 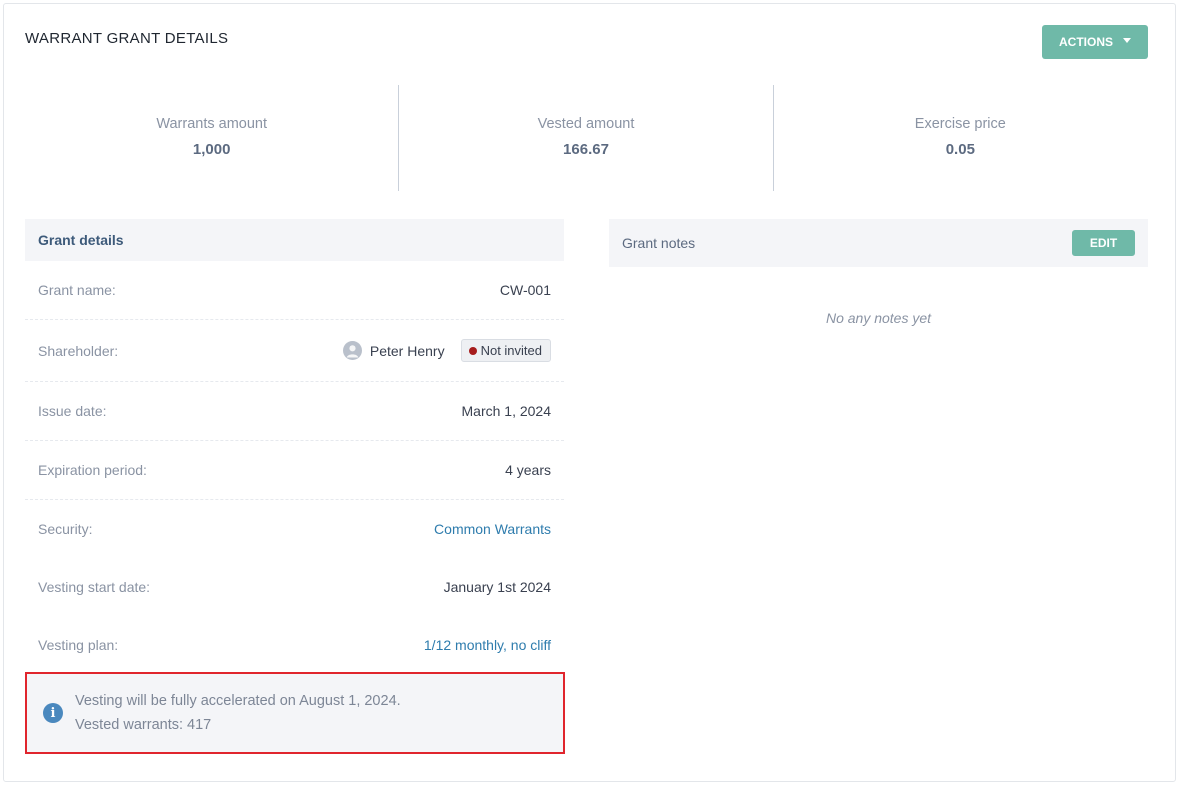 I want to click on invite-status-badge: Not invited, so click(x=505, y=350).